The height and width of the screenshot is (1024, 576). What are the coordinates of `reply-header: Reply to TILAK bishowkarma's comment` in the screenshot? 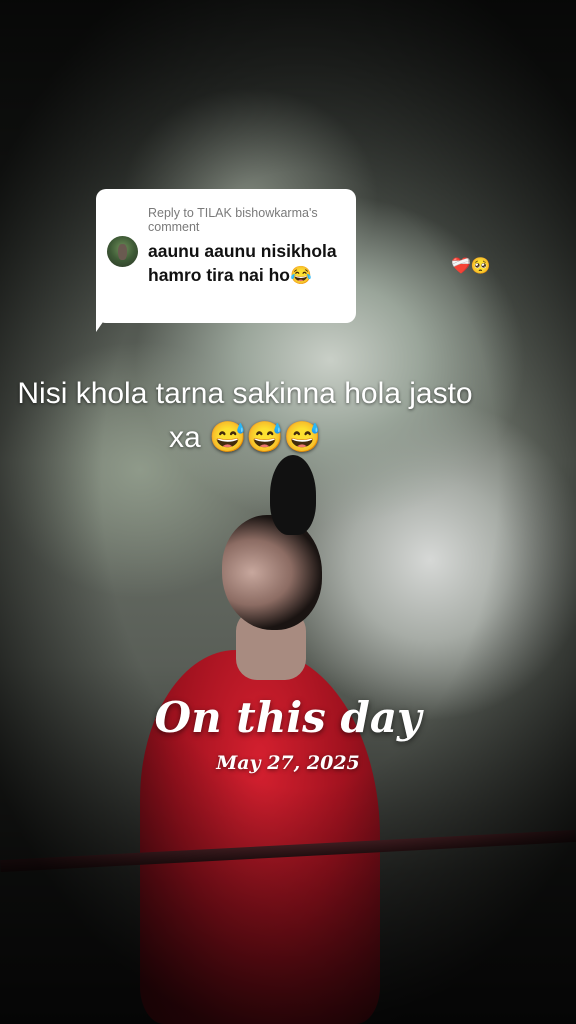 It's located at (233, 220).